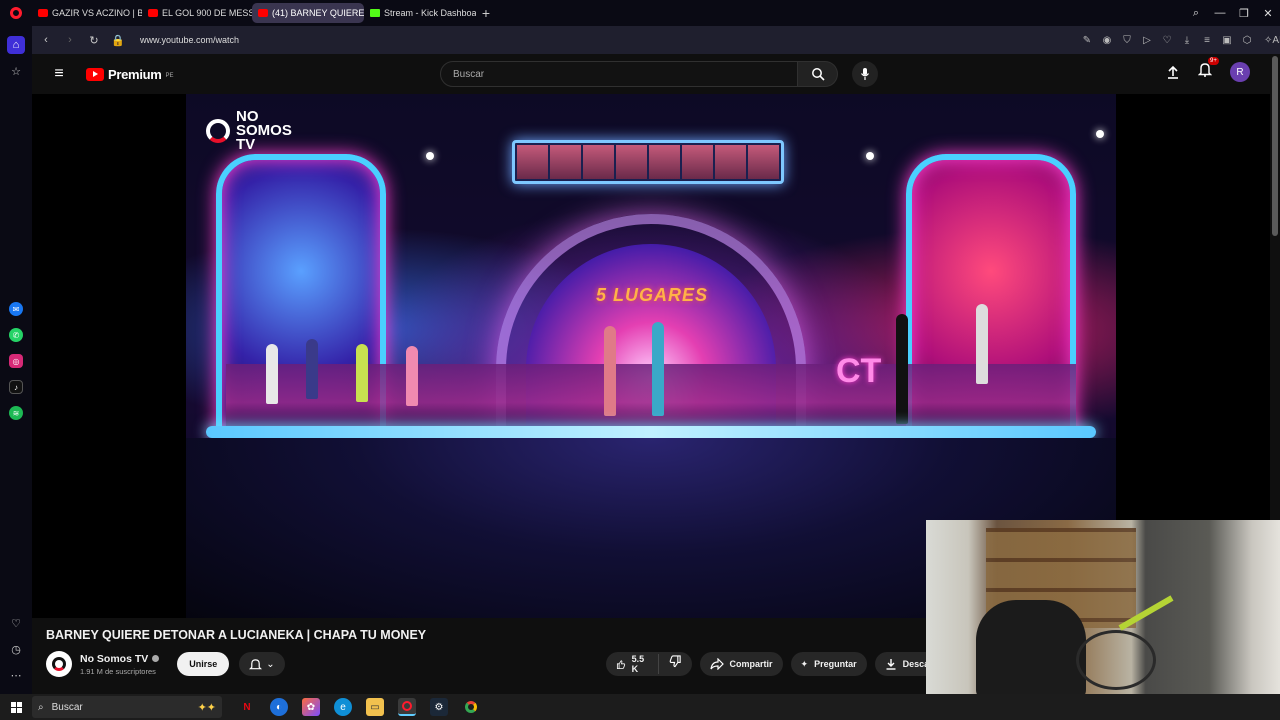 The height and width of the screenshot is (720, 1280). I want to click on ct-sign: CT, so click(859, 371).